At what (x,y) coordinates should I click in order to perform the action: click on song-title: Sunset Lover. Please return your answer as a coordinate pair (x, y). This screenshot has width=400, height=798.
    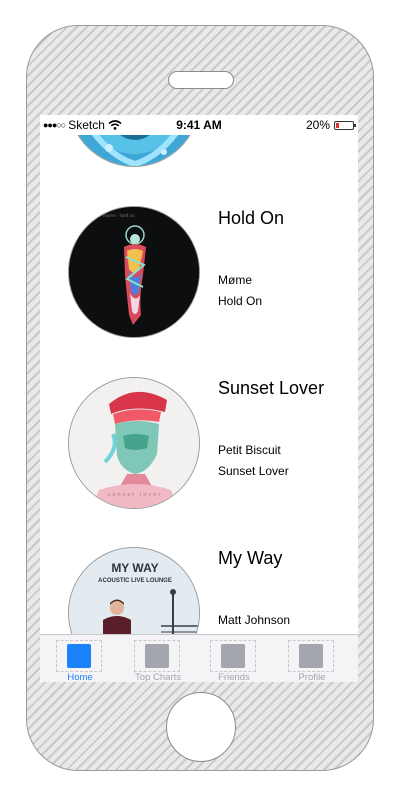
    Looking at the image, I should click on (271, 388).